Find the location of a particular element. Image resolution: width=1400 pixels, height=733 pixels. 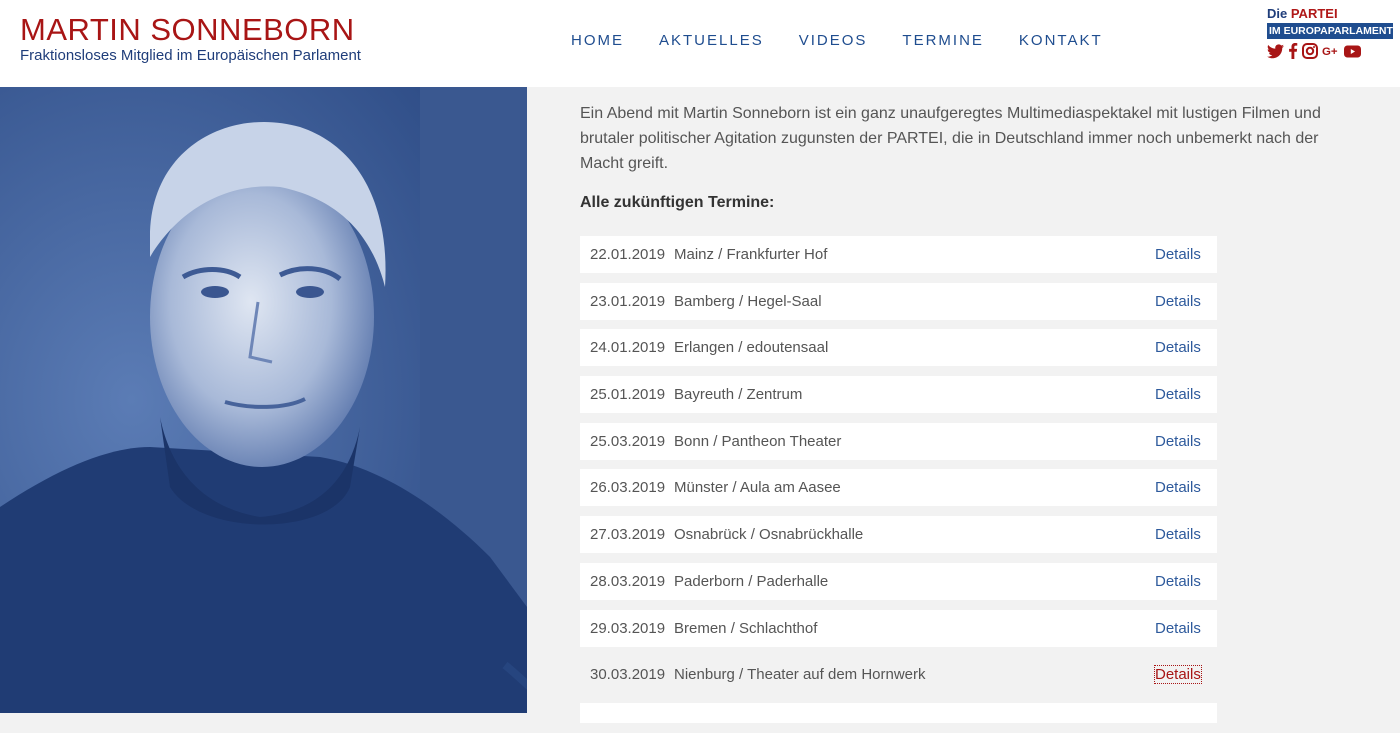

nav-termine: TERMINE is located at coordinates (943, 40).